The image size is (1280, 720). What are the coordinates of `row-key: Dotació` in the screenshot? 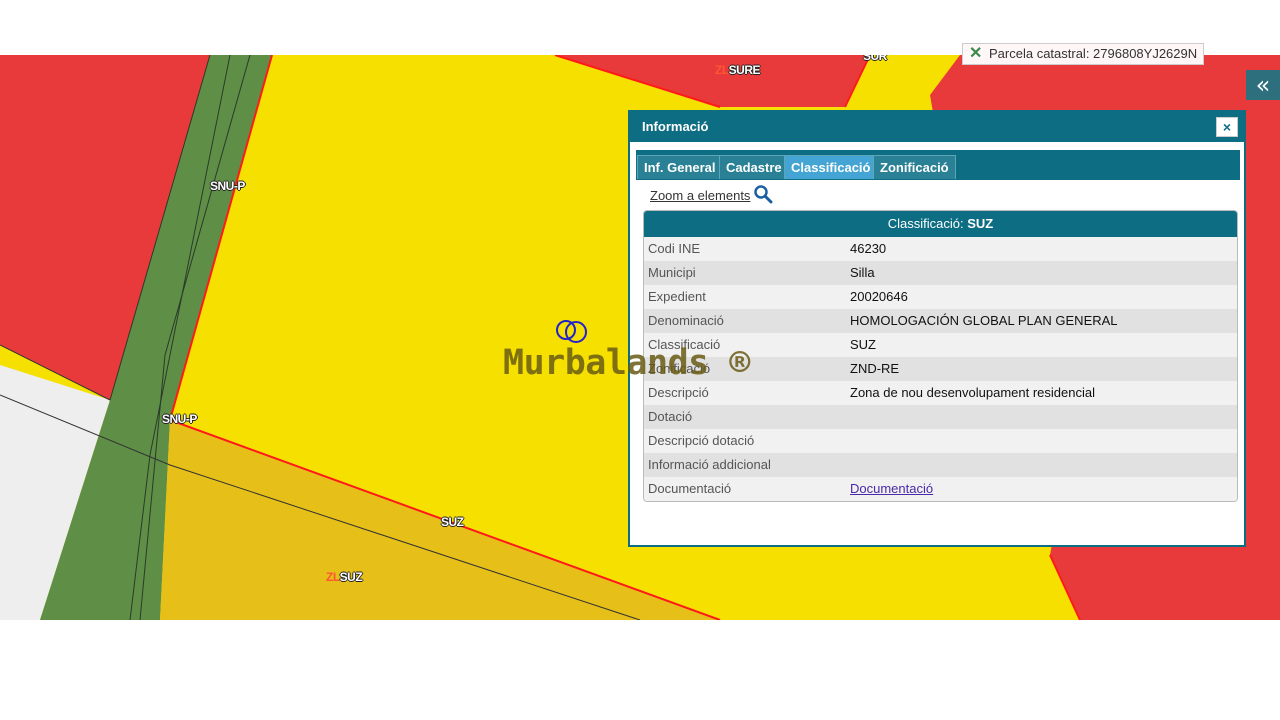 It's located at (670, 416).